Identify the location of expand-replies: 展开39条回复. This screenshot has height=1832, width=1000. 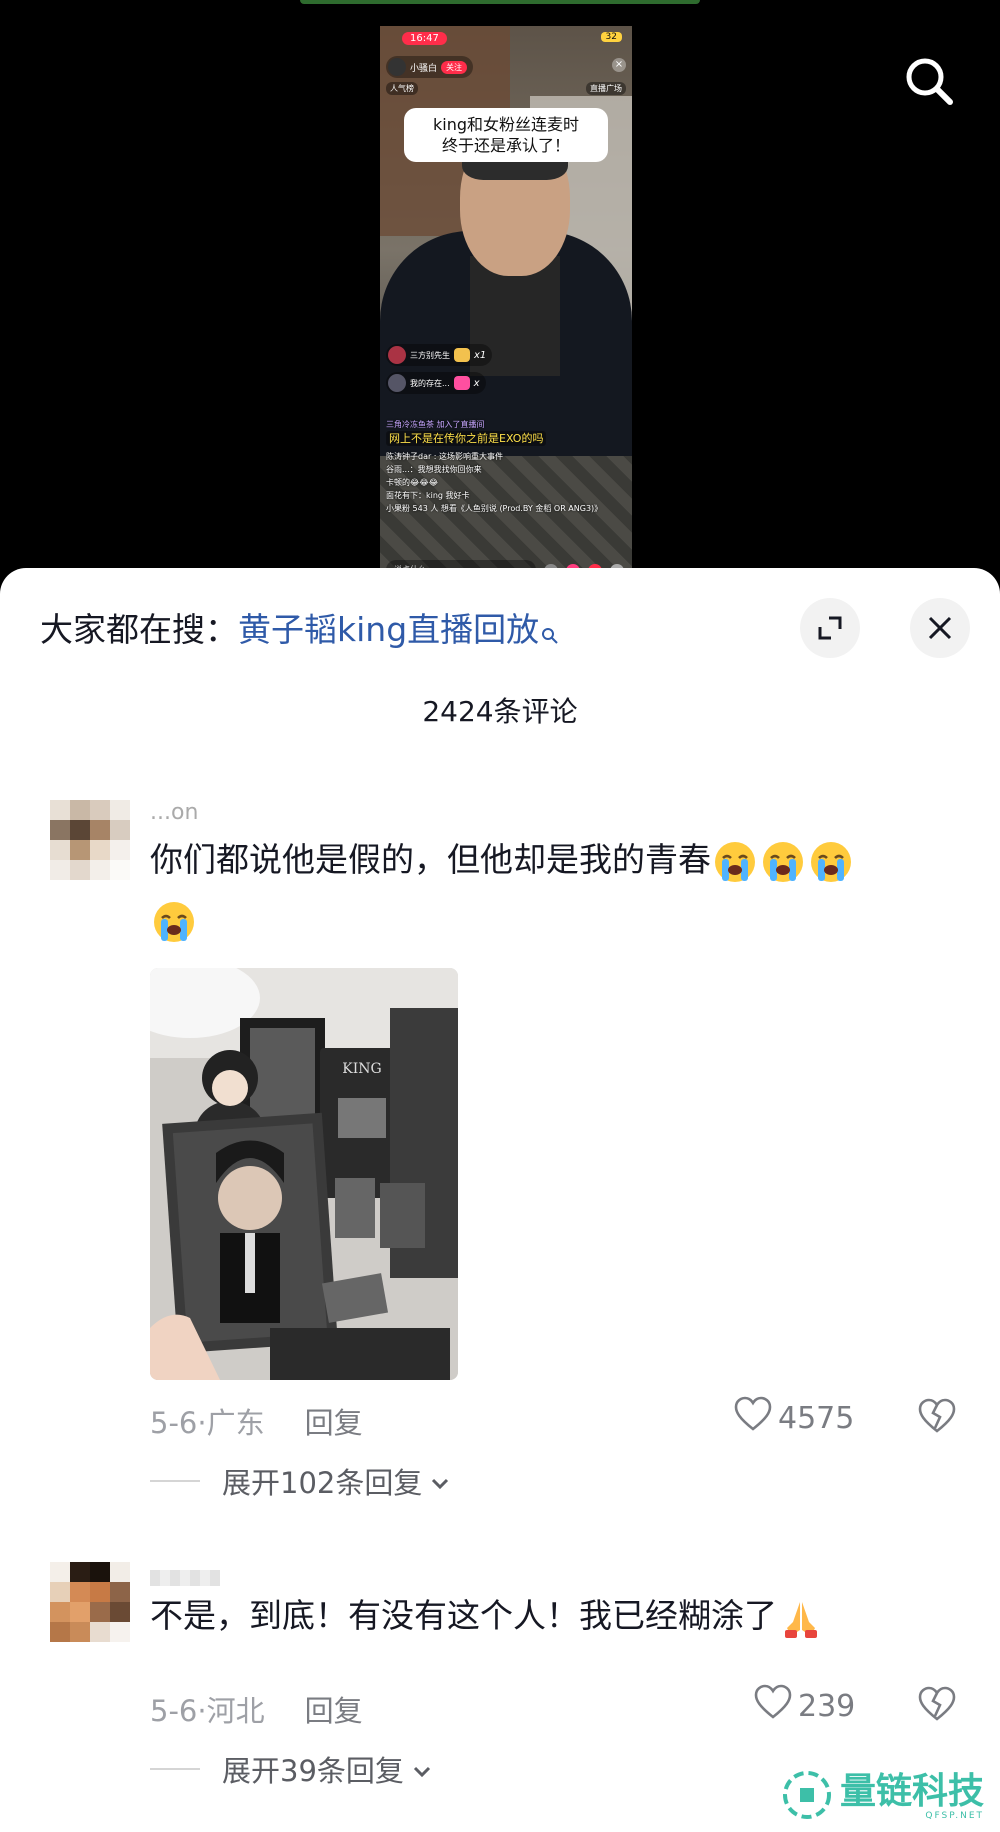
(291, 1769).